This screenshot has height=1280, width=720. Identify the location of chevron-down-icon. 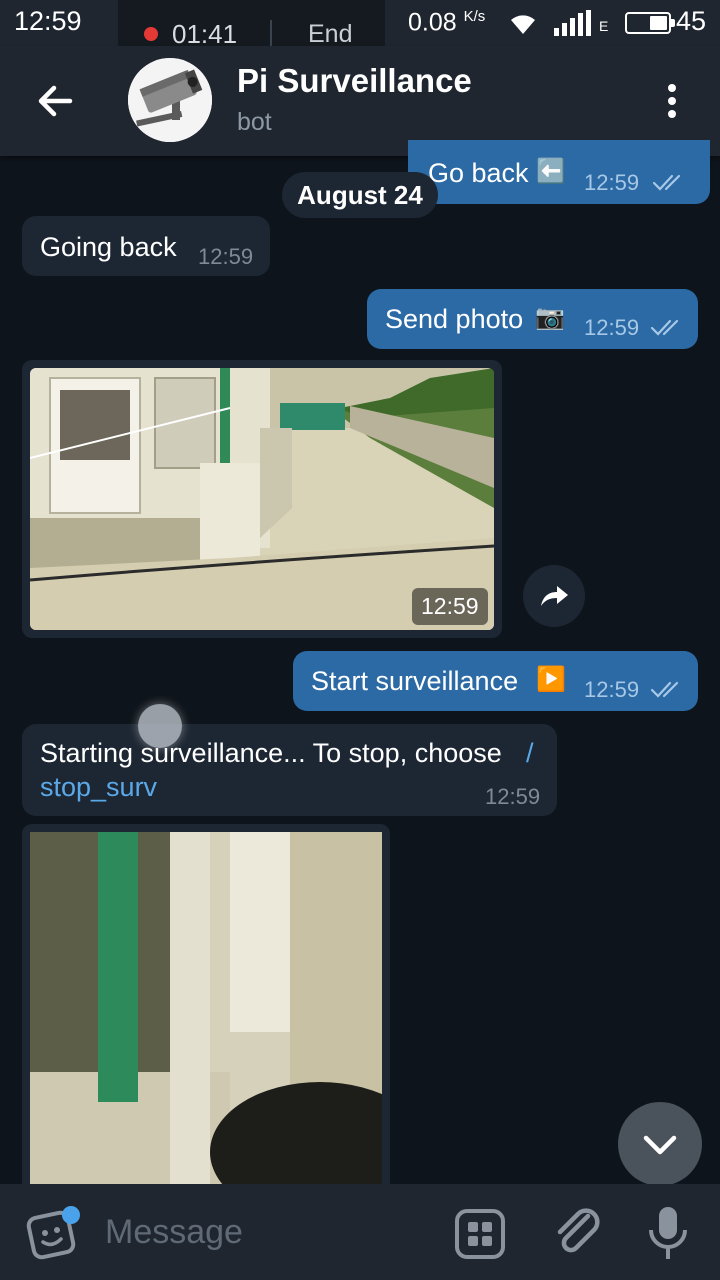
(660, 1145).